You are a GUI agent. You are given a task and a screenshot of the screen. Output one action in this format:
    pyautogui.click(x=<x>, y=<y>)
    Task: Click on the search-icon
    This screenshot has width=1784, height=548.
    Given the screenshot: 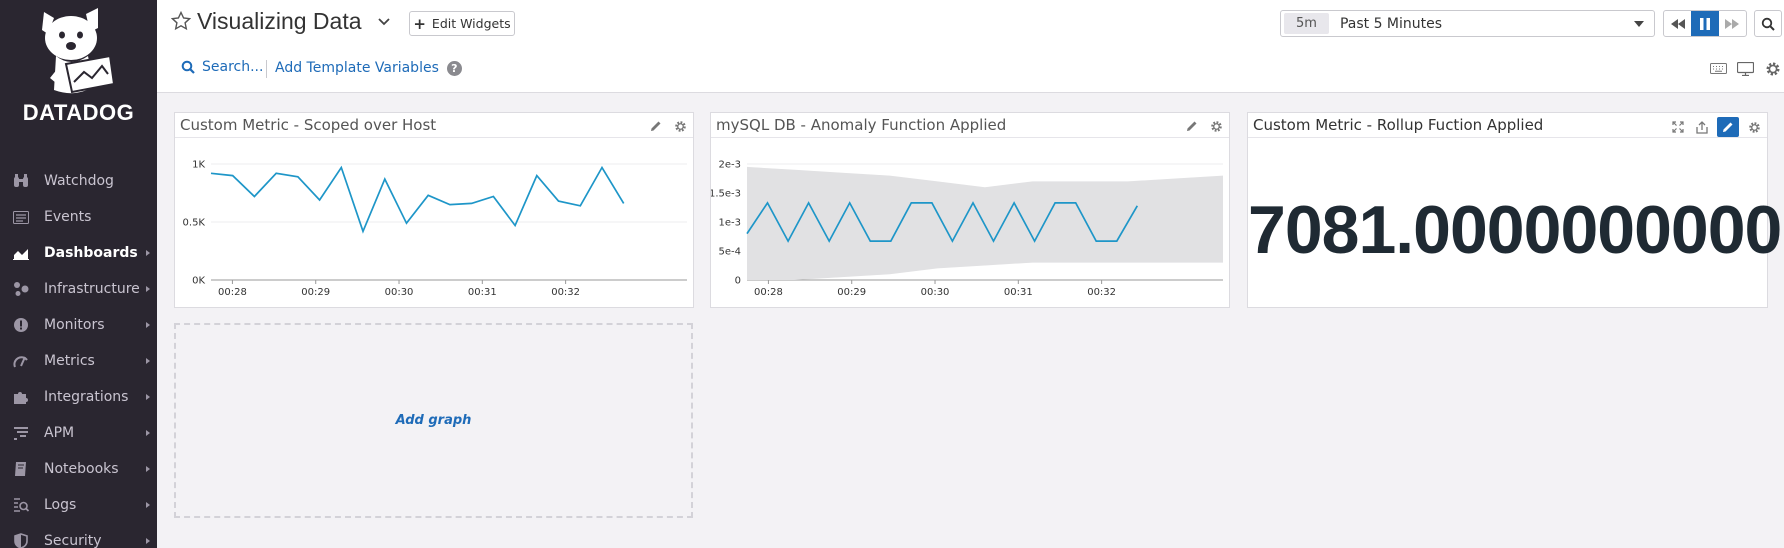 What is the action you would take?
    pyautogui.click(x=1768, y=24)
    